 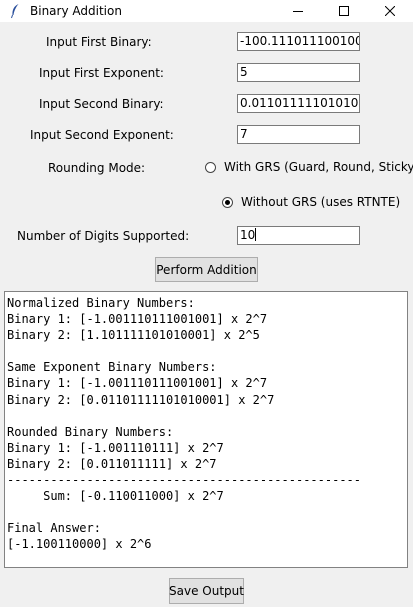 What do you see at coordinates (76, 11) in the screenshot?
I see `window-title: Binary Addition` at bounding box center [76, 11].